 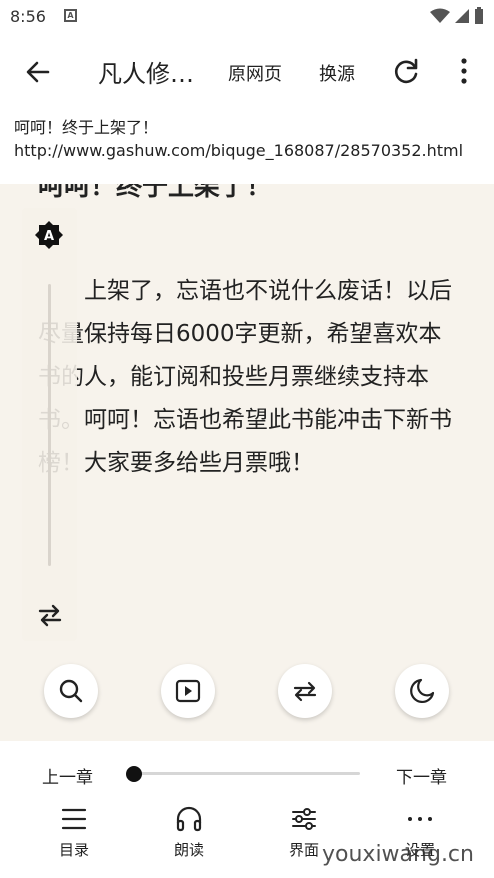 I want to click on status-bar: 8:56 A, so click(x=247, y=17).